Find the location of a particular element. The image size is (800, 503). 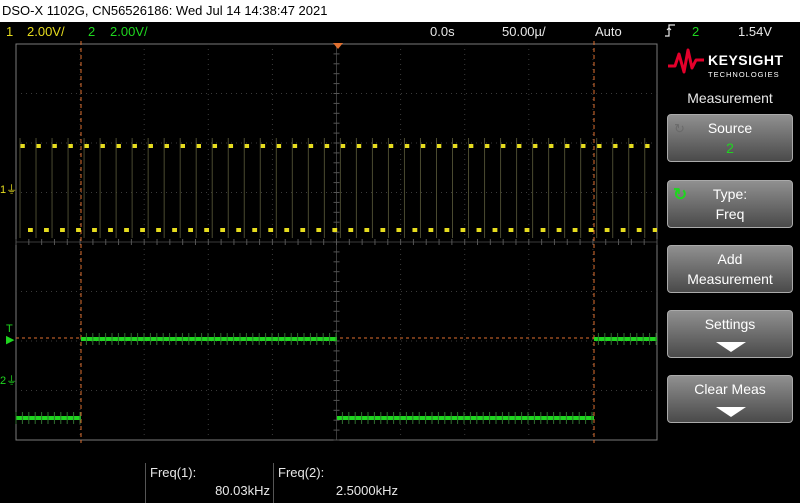

measurement-label: Freq(2): is located at coordinates (301, 472).